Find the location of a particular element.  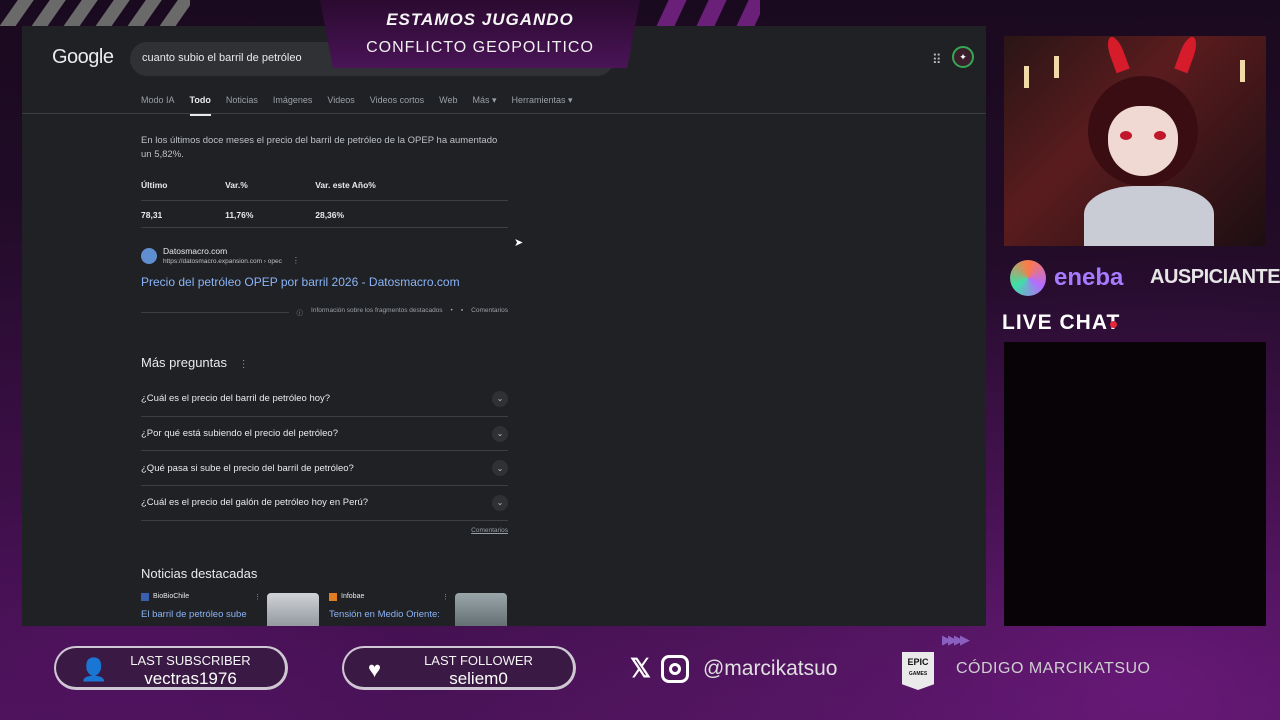

live-indicator-icon is located at coordinates (1113, 324).